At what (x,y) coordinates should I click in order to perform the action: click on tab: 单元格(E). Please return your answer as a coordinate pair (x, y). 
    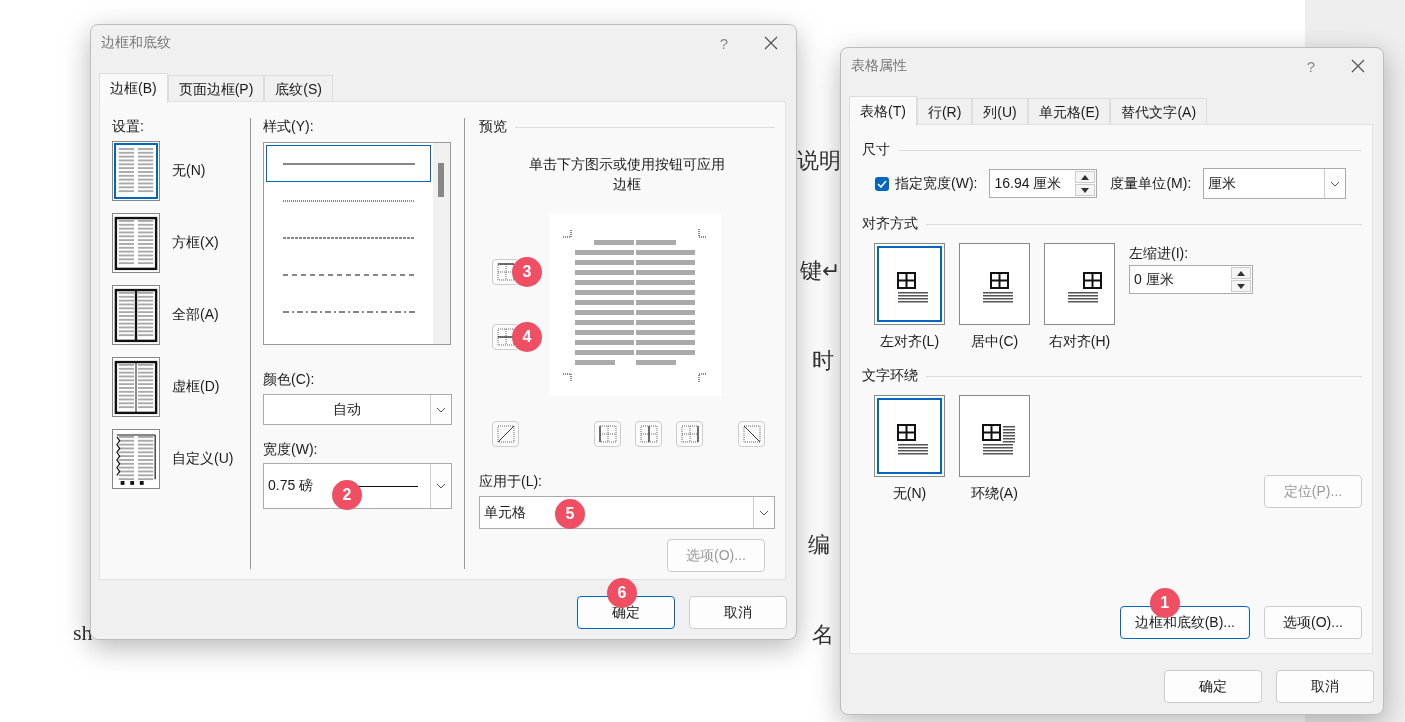
    Looking at the image, I should click on (1069, 112).